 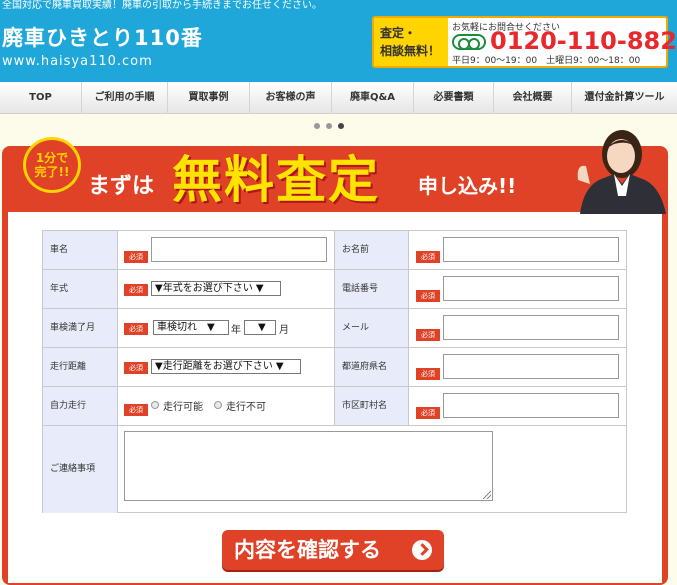 I want to click on phone-input, so click(x=531, y=288).